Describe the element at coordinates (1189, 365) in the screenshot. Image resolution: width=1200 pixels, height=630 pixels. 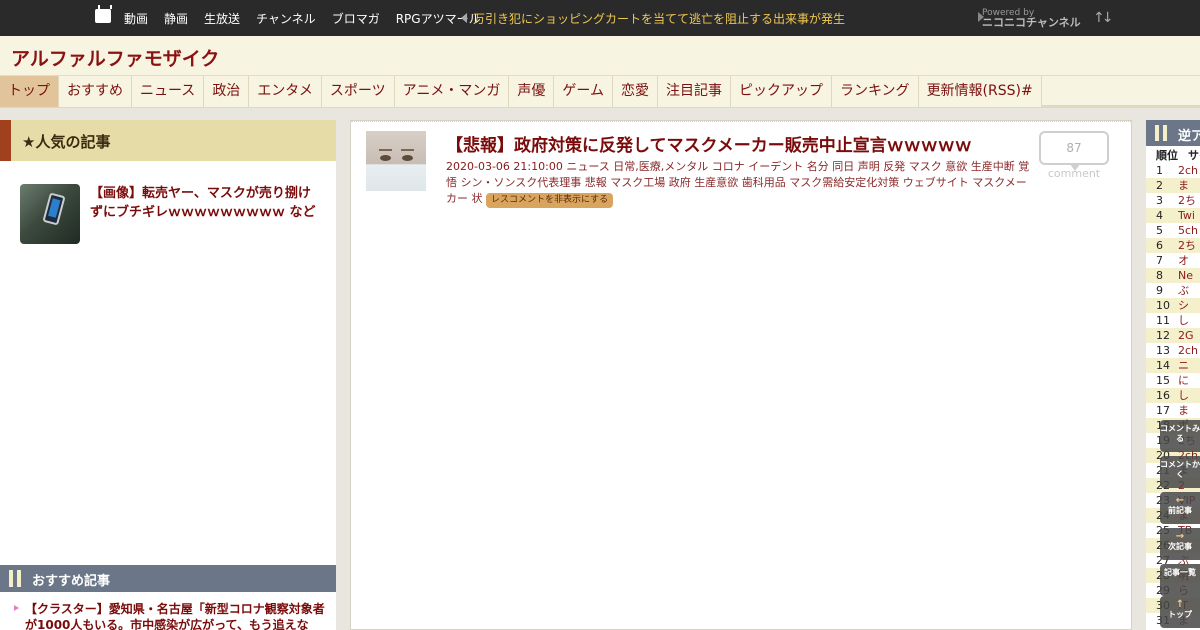
I see `ranking-site: ニ` at that location.